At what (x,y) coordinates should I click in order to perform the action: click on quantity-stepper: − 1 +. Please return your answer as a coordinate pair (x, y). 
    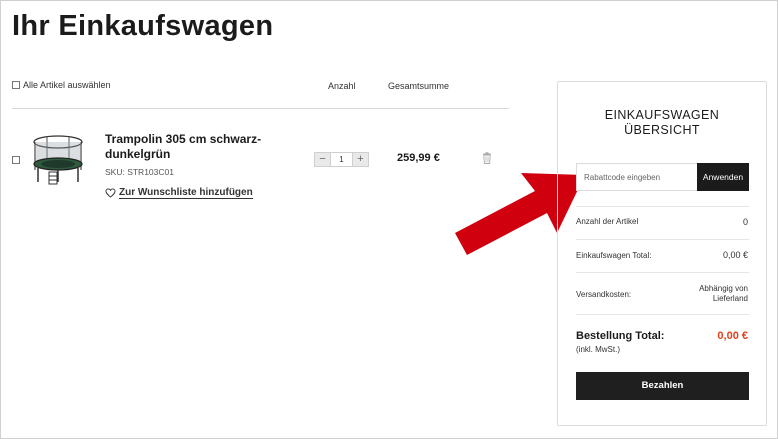
    Looking at the image, I should click on (341, 159).